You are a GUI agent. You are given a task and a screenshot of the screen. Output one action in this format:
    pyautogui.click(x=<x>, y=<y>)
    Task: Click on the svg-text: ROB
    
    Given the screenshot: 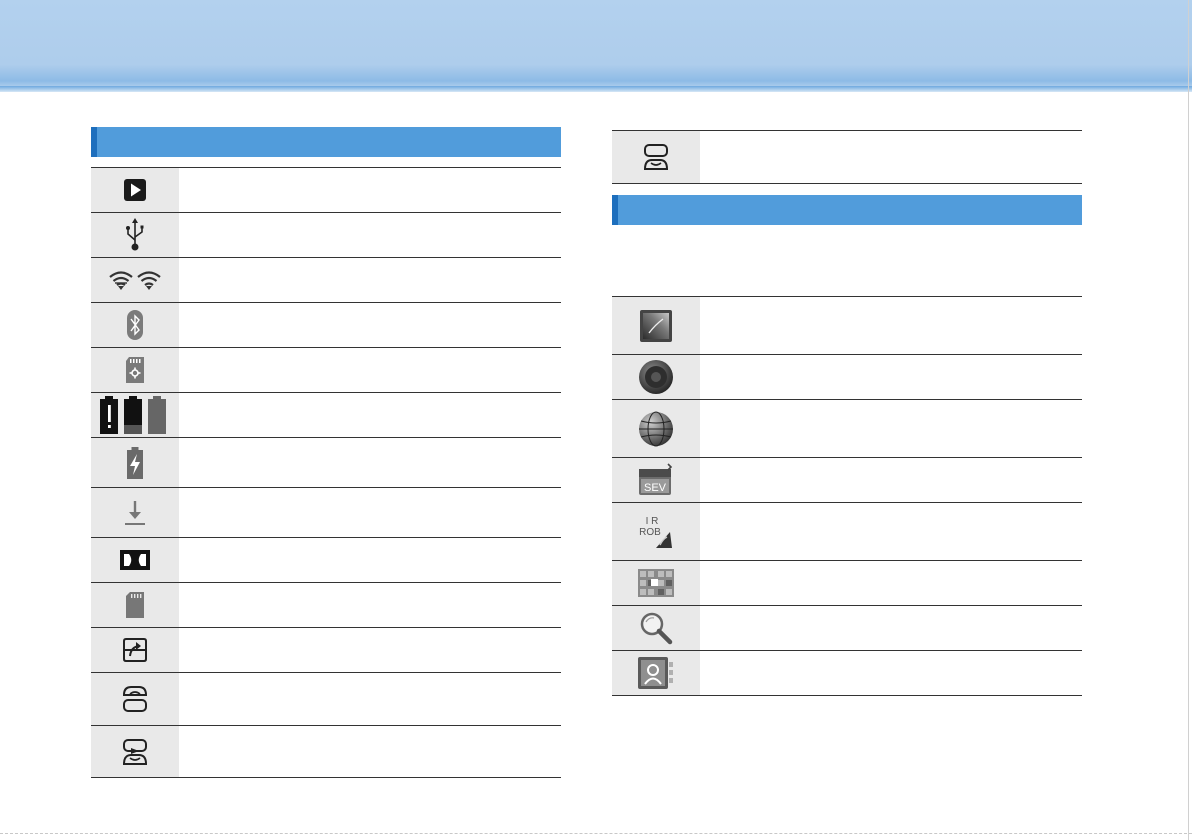 What is the action you would take?
    pyautogui.click(x=650, y=532)
    